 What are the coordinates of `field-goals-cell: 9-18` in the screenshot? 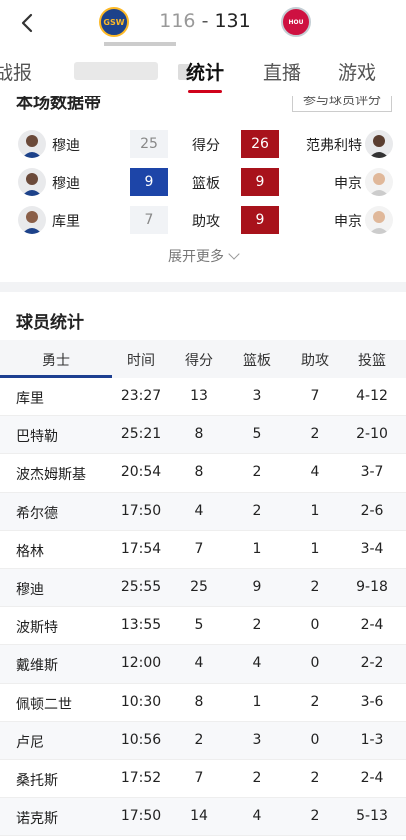 It's located at (372, 586).